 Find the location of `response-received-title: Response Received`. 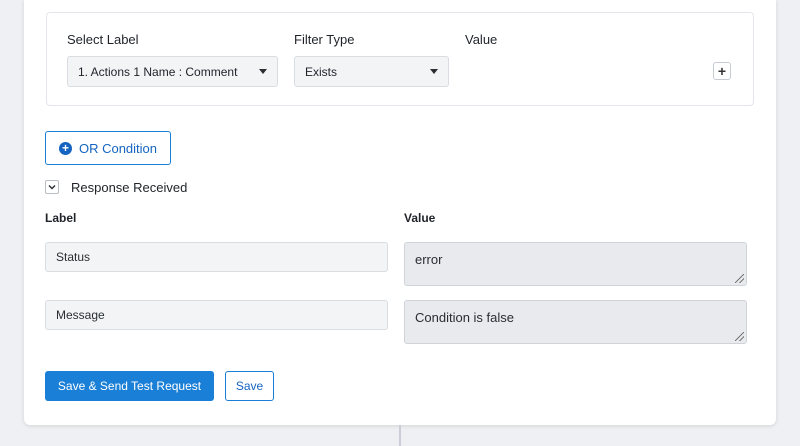

response-received-title: Response Received is located at coordinates (129, 187).